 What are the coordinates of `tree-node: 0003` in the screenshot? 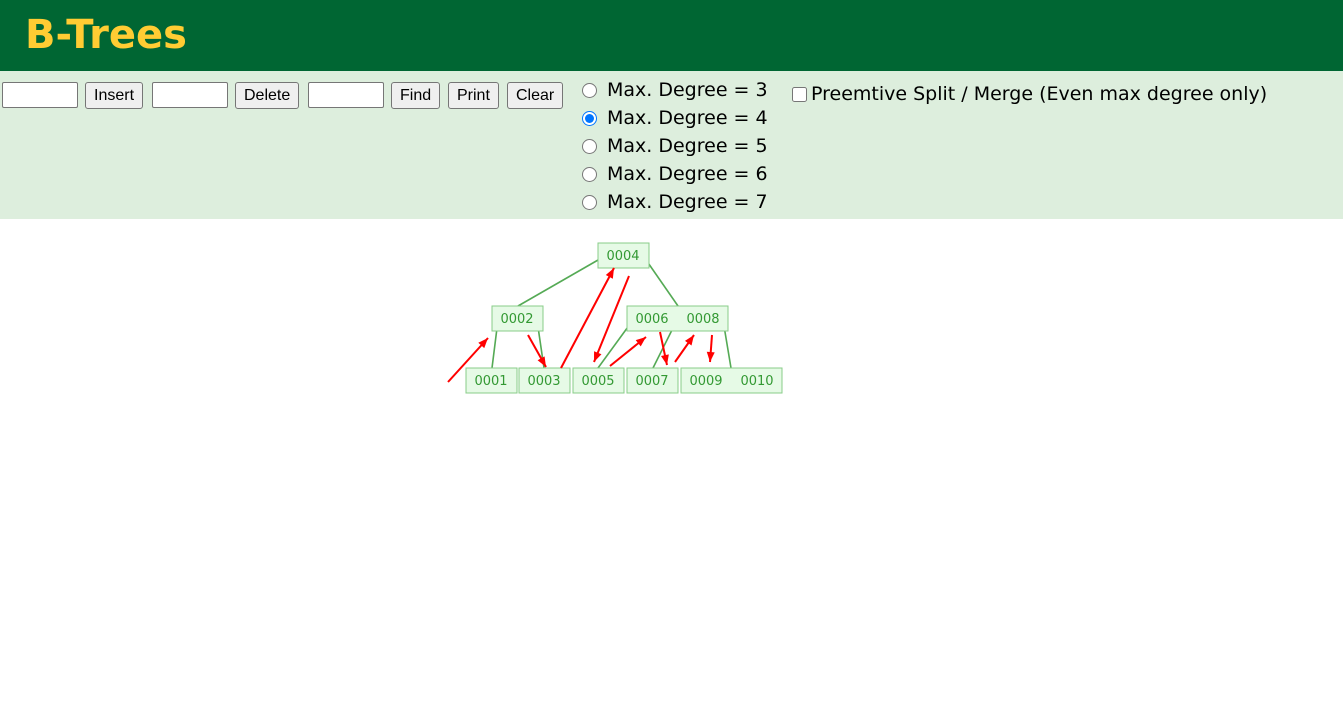 It's located at (544, 380).